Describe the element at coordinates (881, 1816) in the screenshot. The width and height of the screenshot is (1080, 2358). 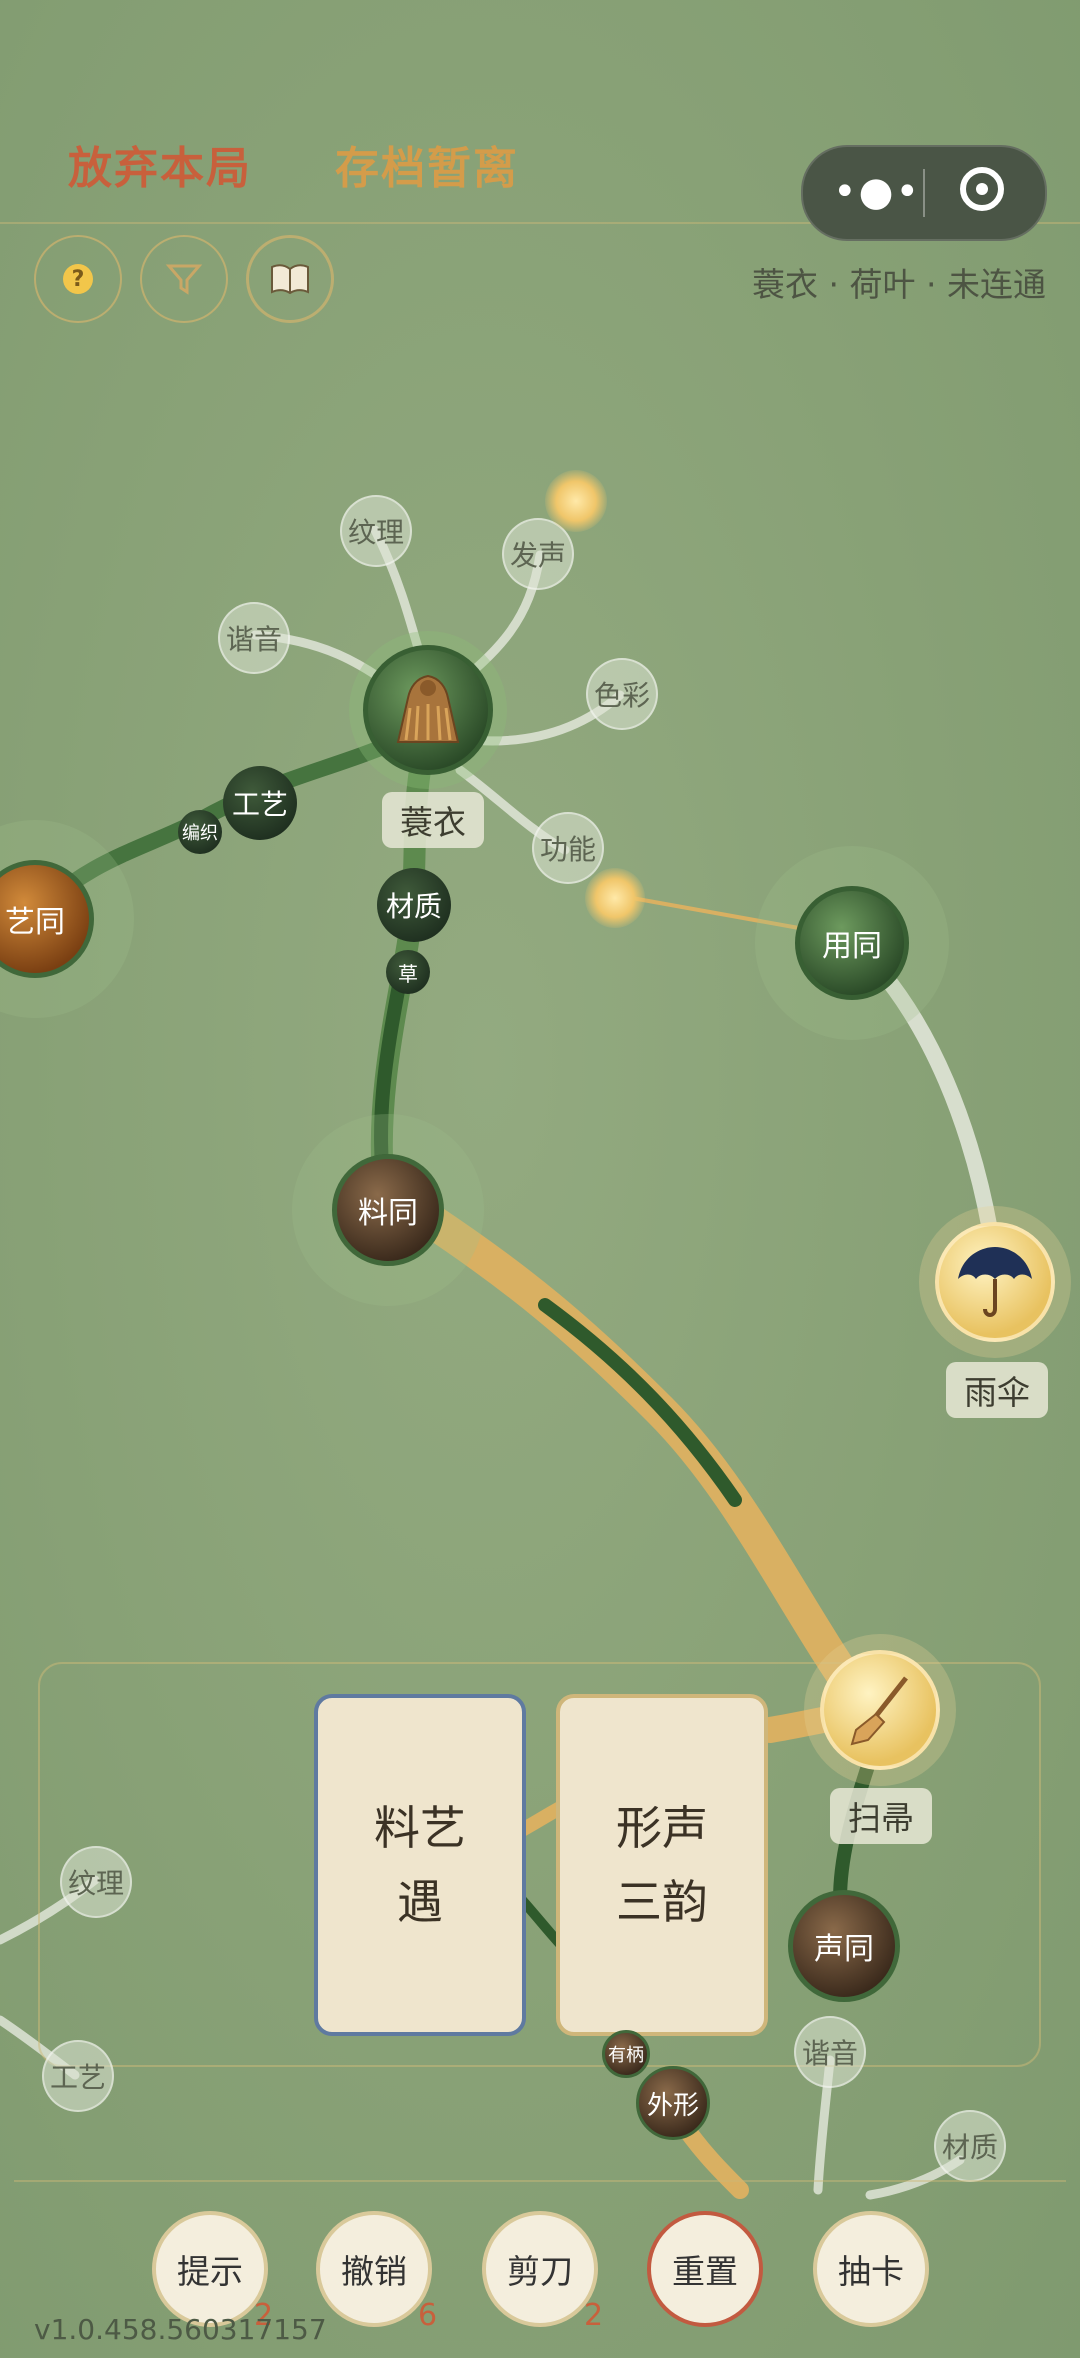
I see `item-node-broom-label: 扫帚` at that location.